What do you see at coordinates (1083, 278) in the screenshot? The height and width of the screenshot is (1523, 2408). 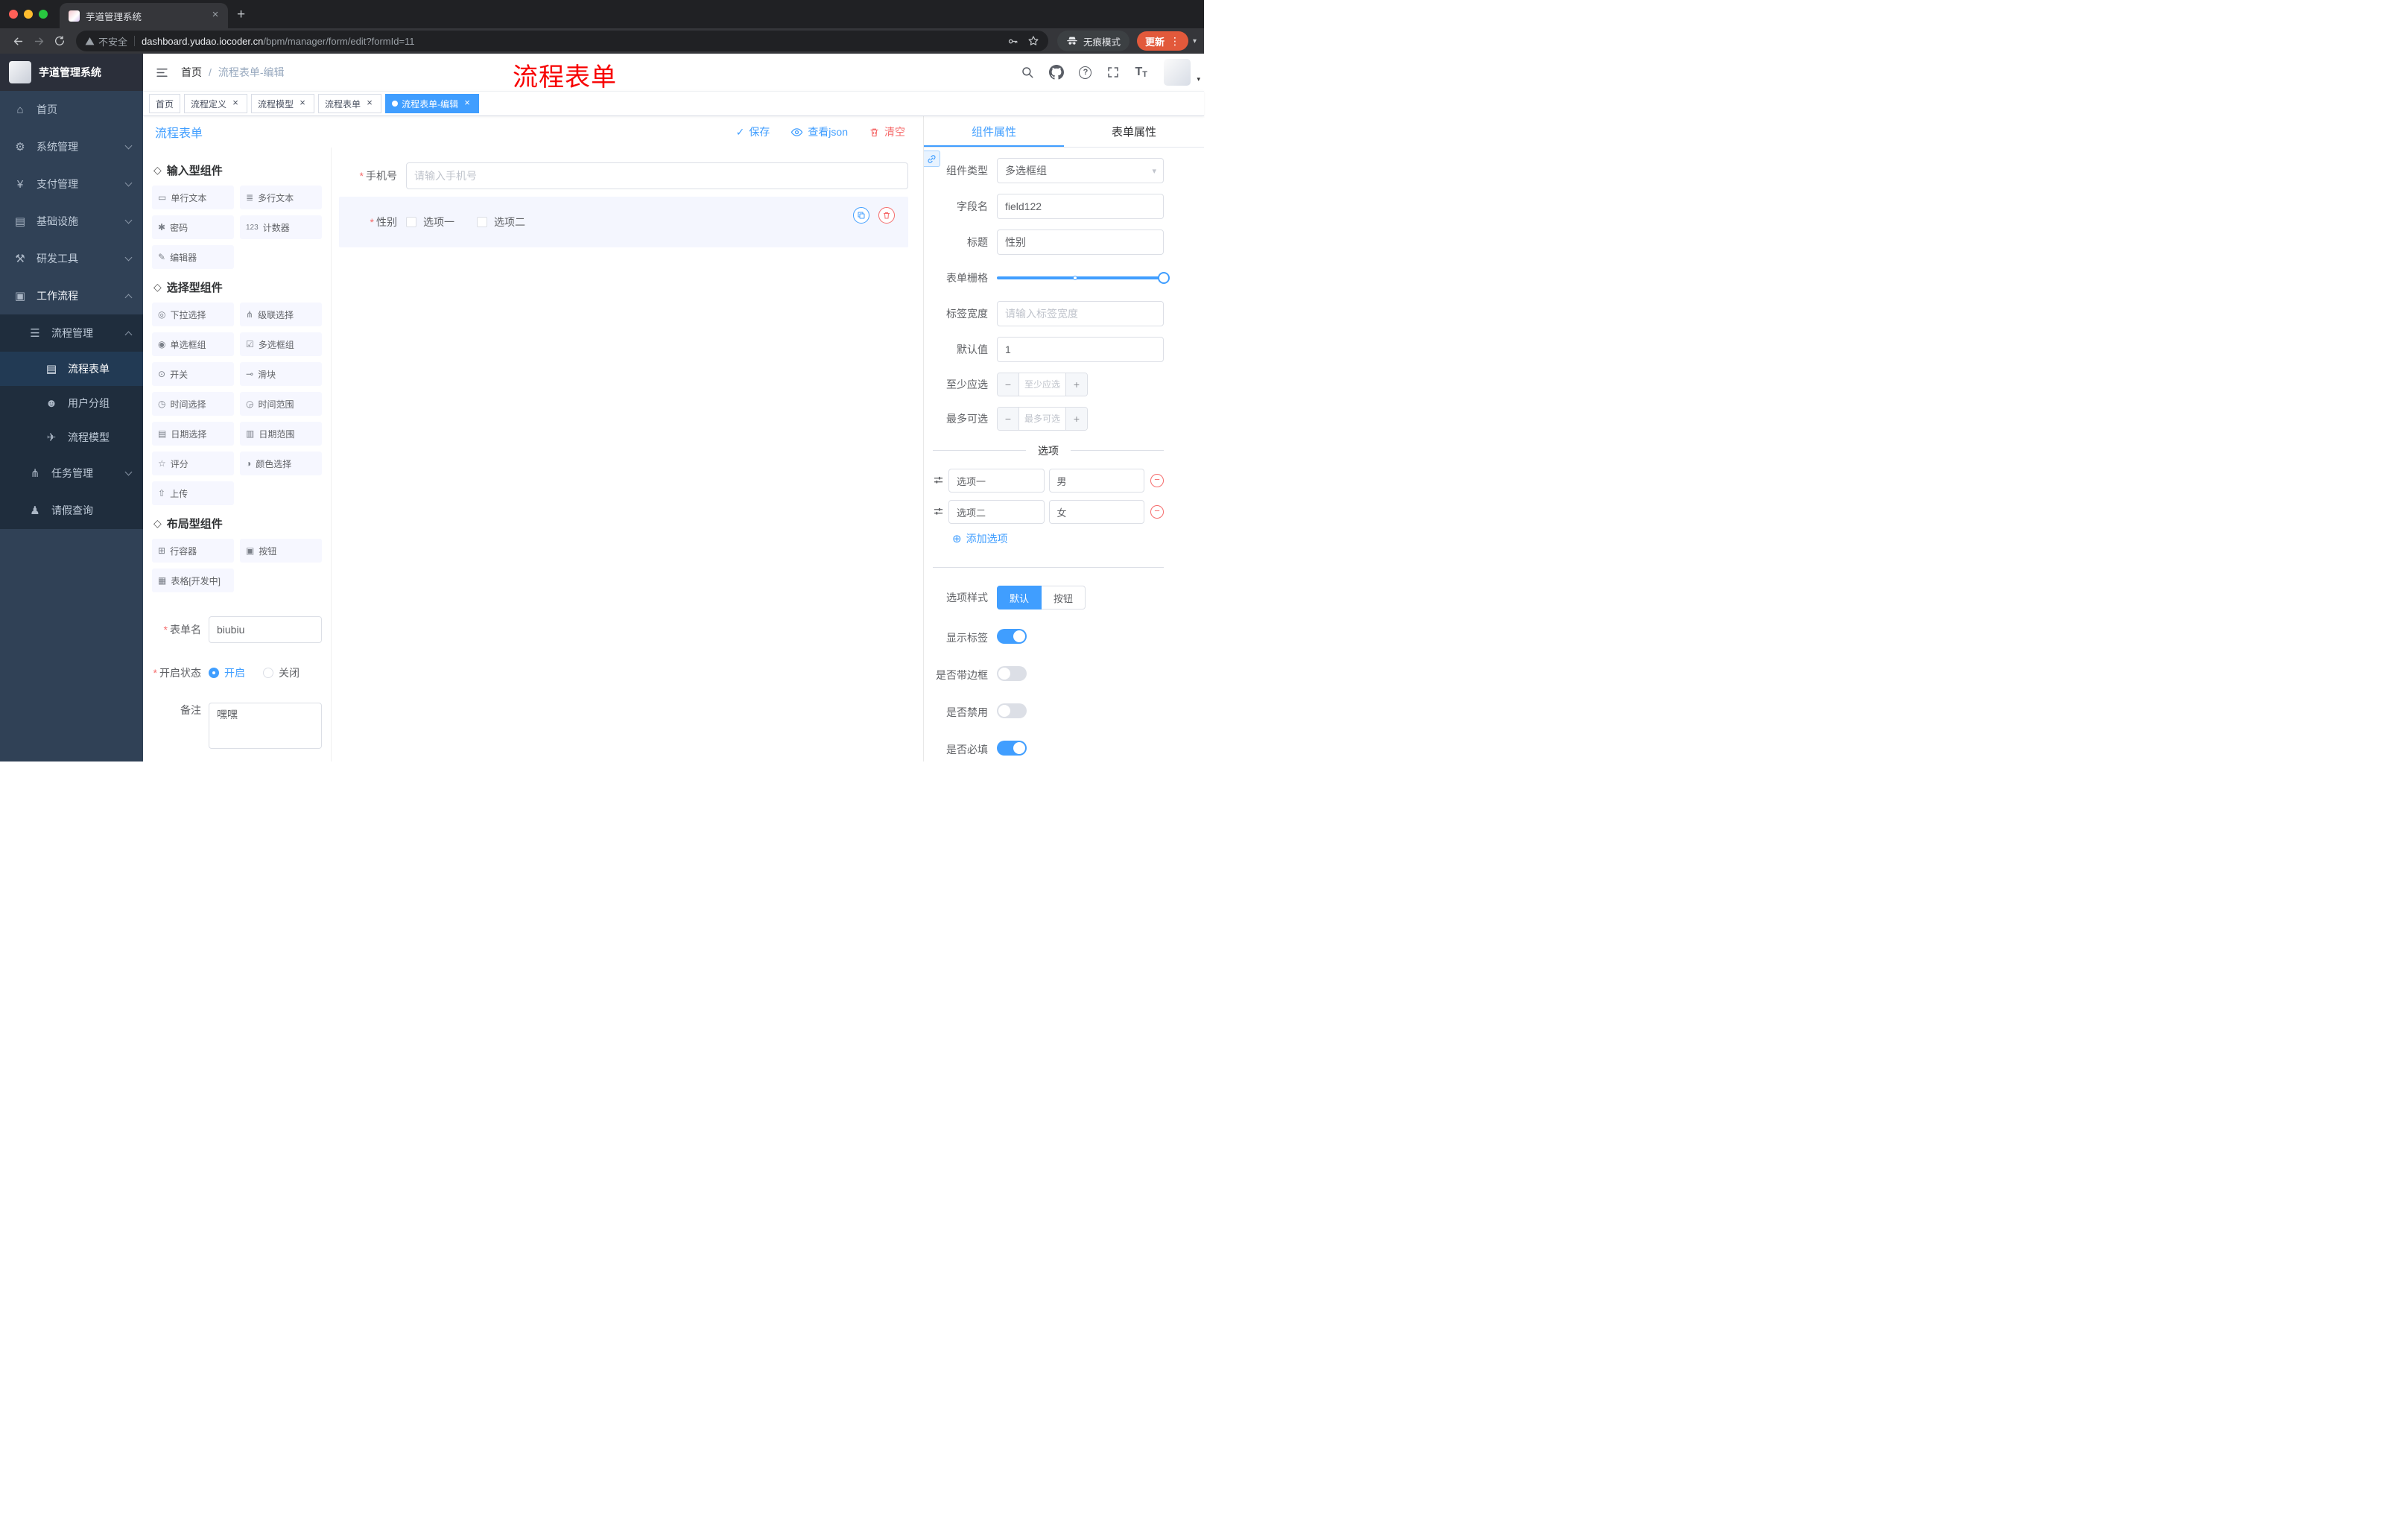 I see `slider-track` at bounding box center [1083, 278].